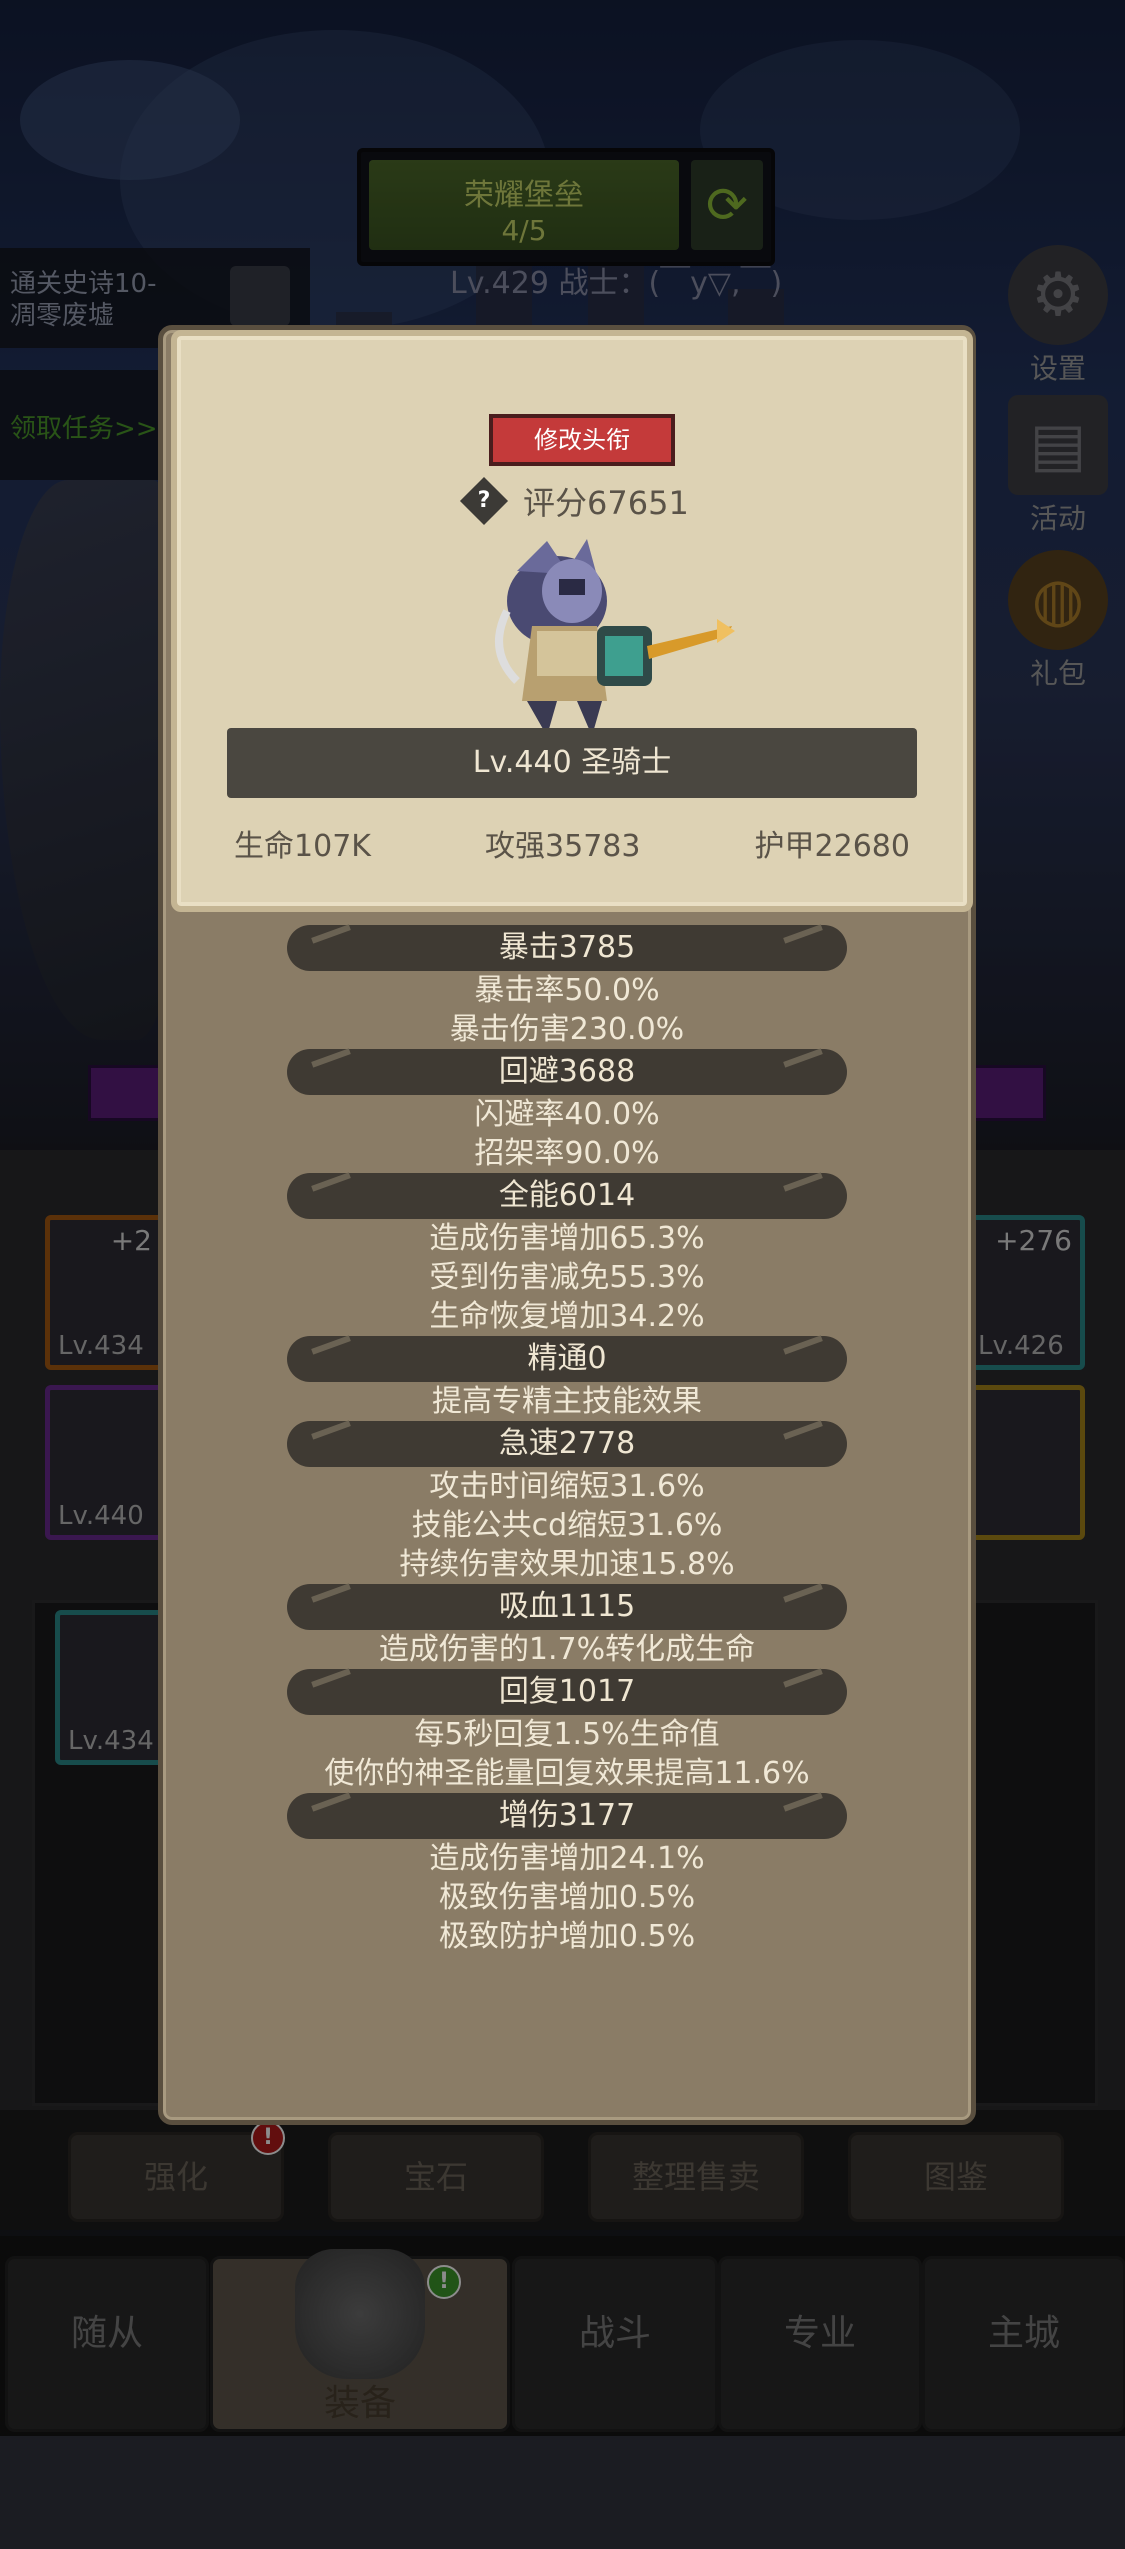 The width and height of the screenshot is (1125, 2549). I want to click on stat-line: 每5秒回复1.5%生命值, so click(567, 1734).